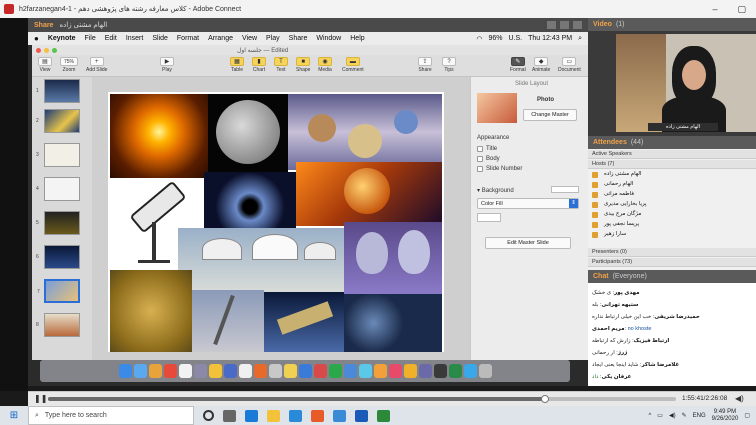  Describe the element at coordinates (170, 371) in the screenshot. I see `chrome-icon` at that location.